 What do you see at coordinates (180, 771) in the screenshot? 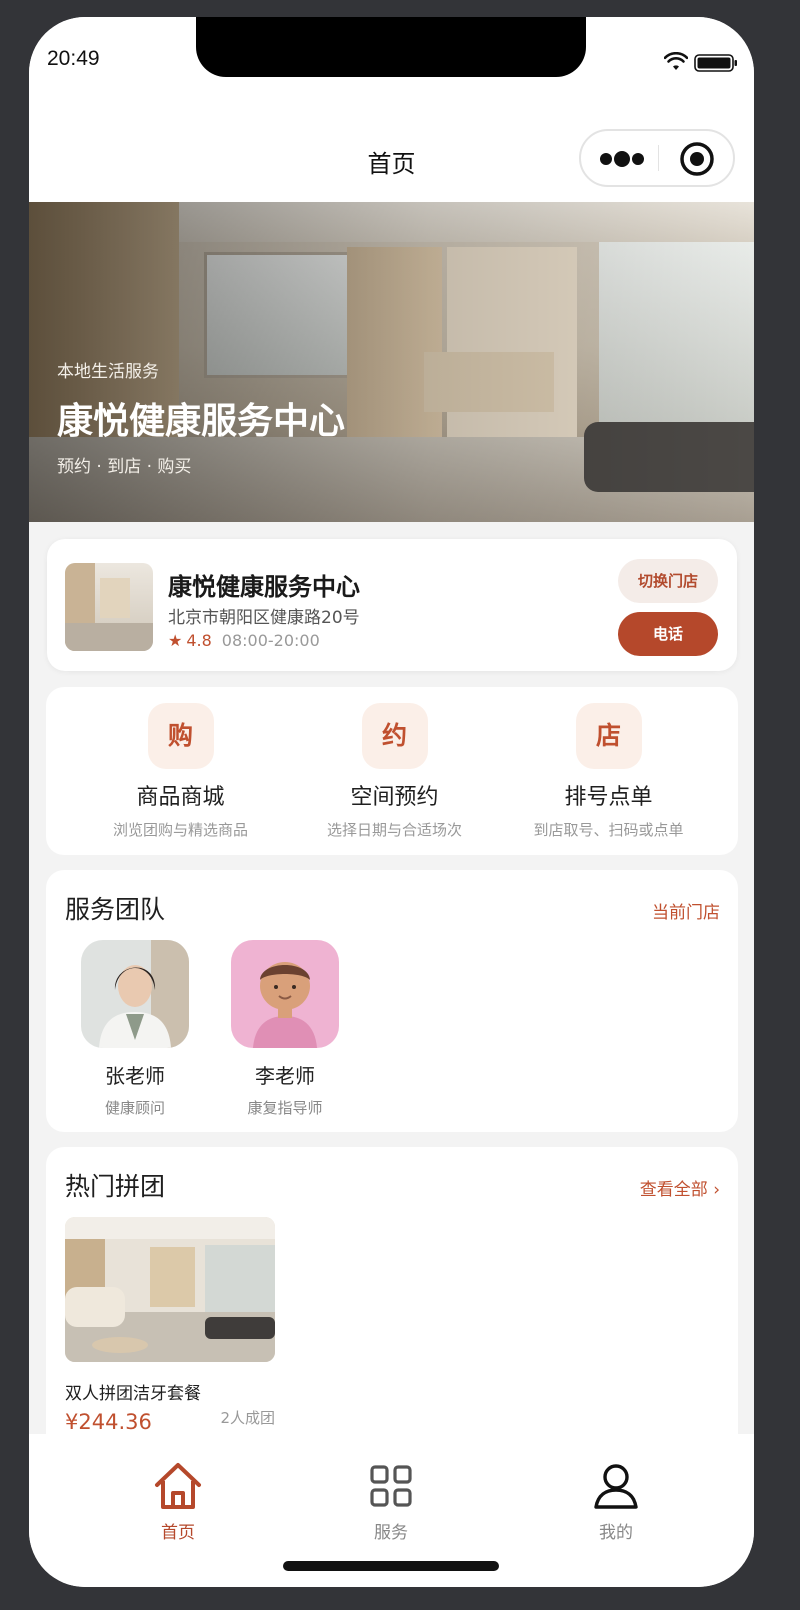
I see `entry-shop: 购 商品商城 浏览团购与精选商品` at bounding box center [180, 771].